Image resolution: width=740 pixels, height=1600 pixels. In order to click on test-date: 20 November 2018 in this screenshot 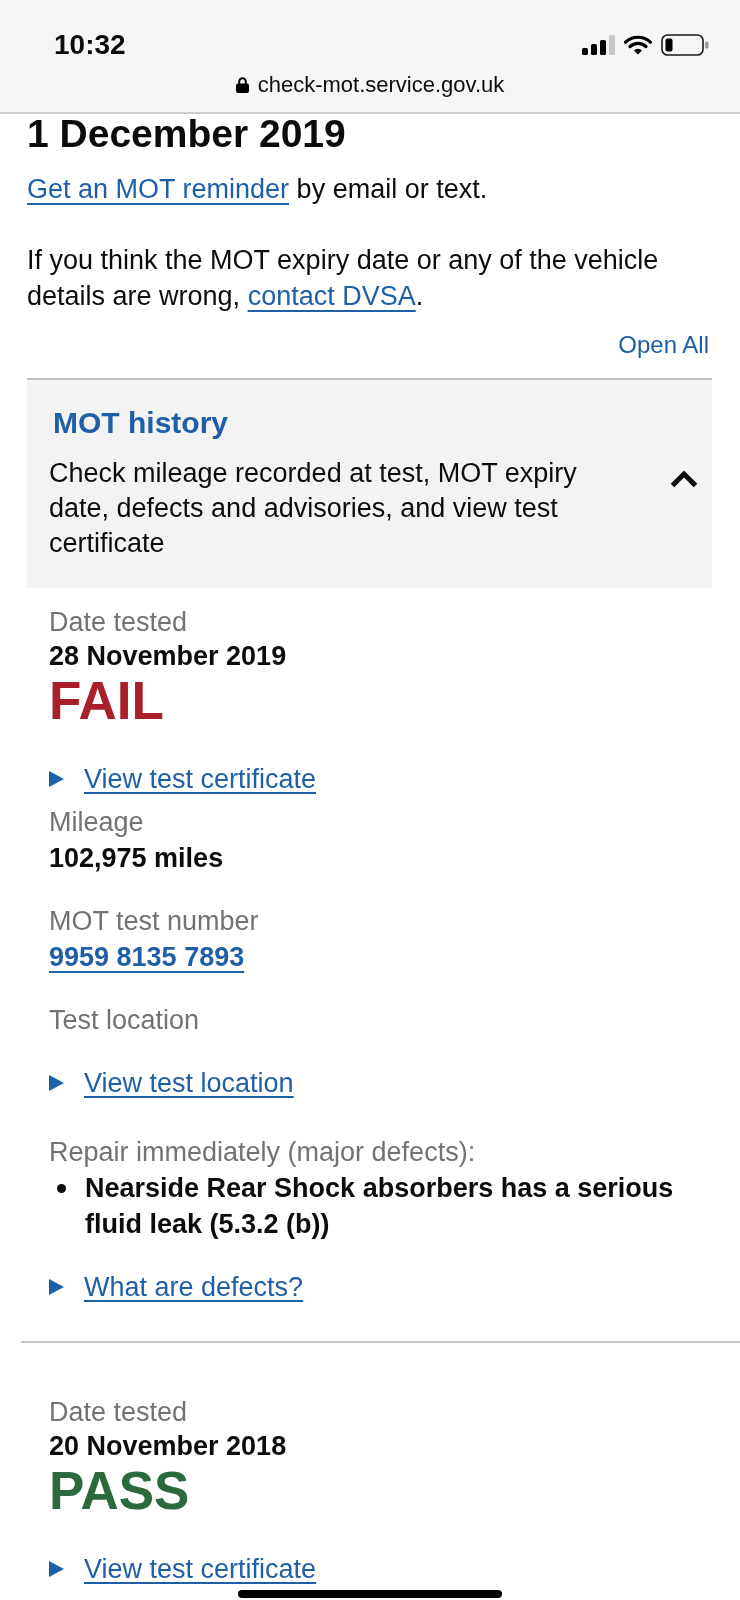, I will do `click(168, 1446)`.